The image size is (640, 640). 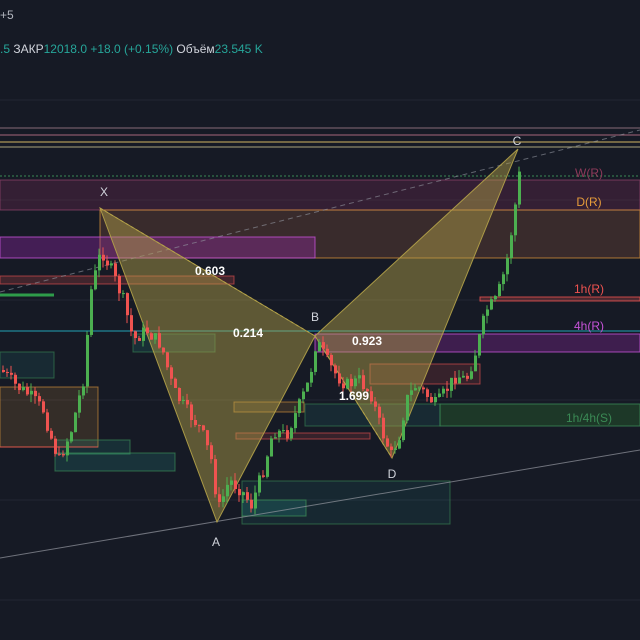 I want to click on level-label-1h: 1h(R), so click(x=589, y=289).